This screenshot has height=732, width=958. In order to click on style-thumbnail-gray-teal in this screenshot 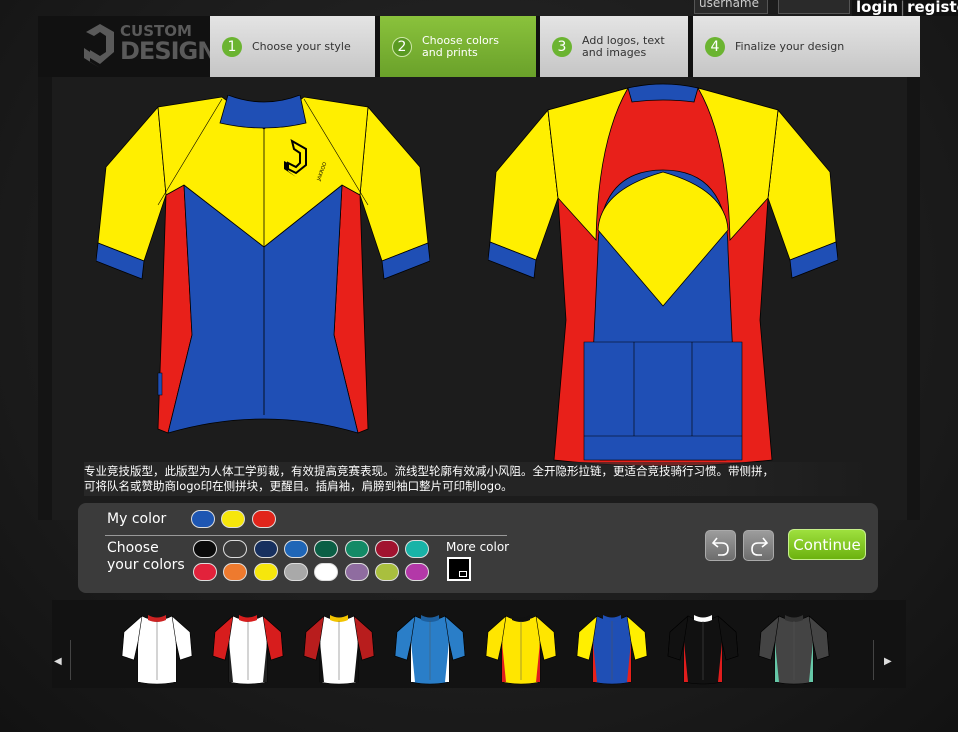, I will do `click(794, 649)`.